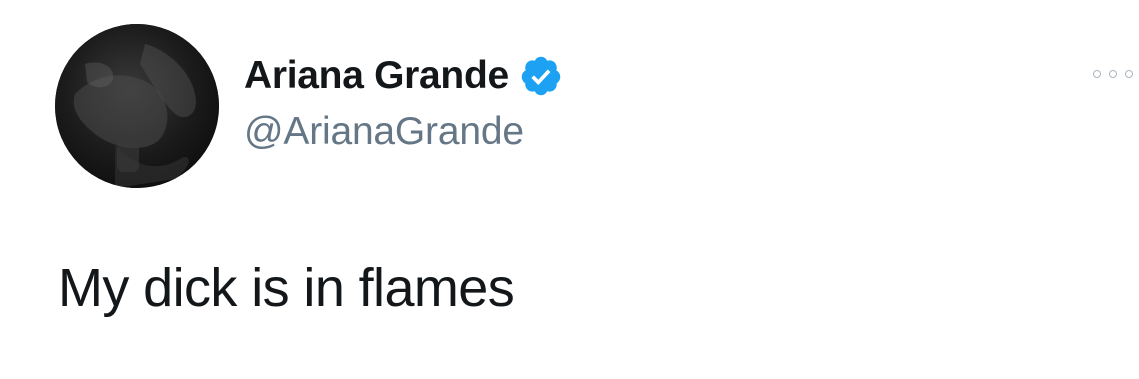 The width and height of the screenshot is (1139, 379). Describe the element at coordinates (384, 132) in the screenshot. I see `author-handle: @ArianaGrande` at that location.